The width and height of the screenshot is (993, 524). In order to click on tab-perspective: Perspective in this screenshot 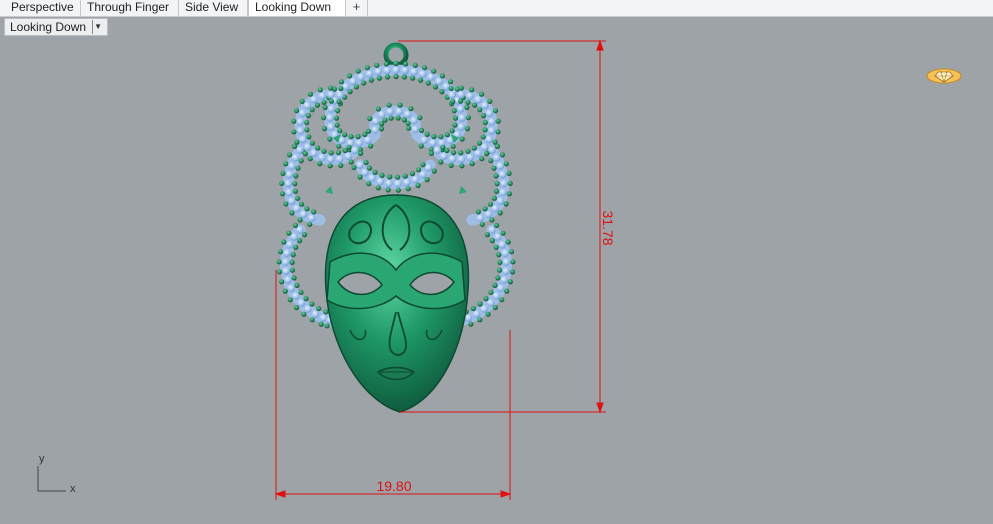, I will do `click(43, 8)`.